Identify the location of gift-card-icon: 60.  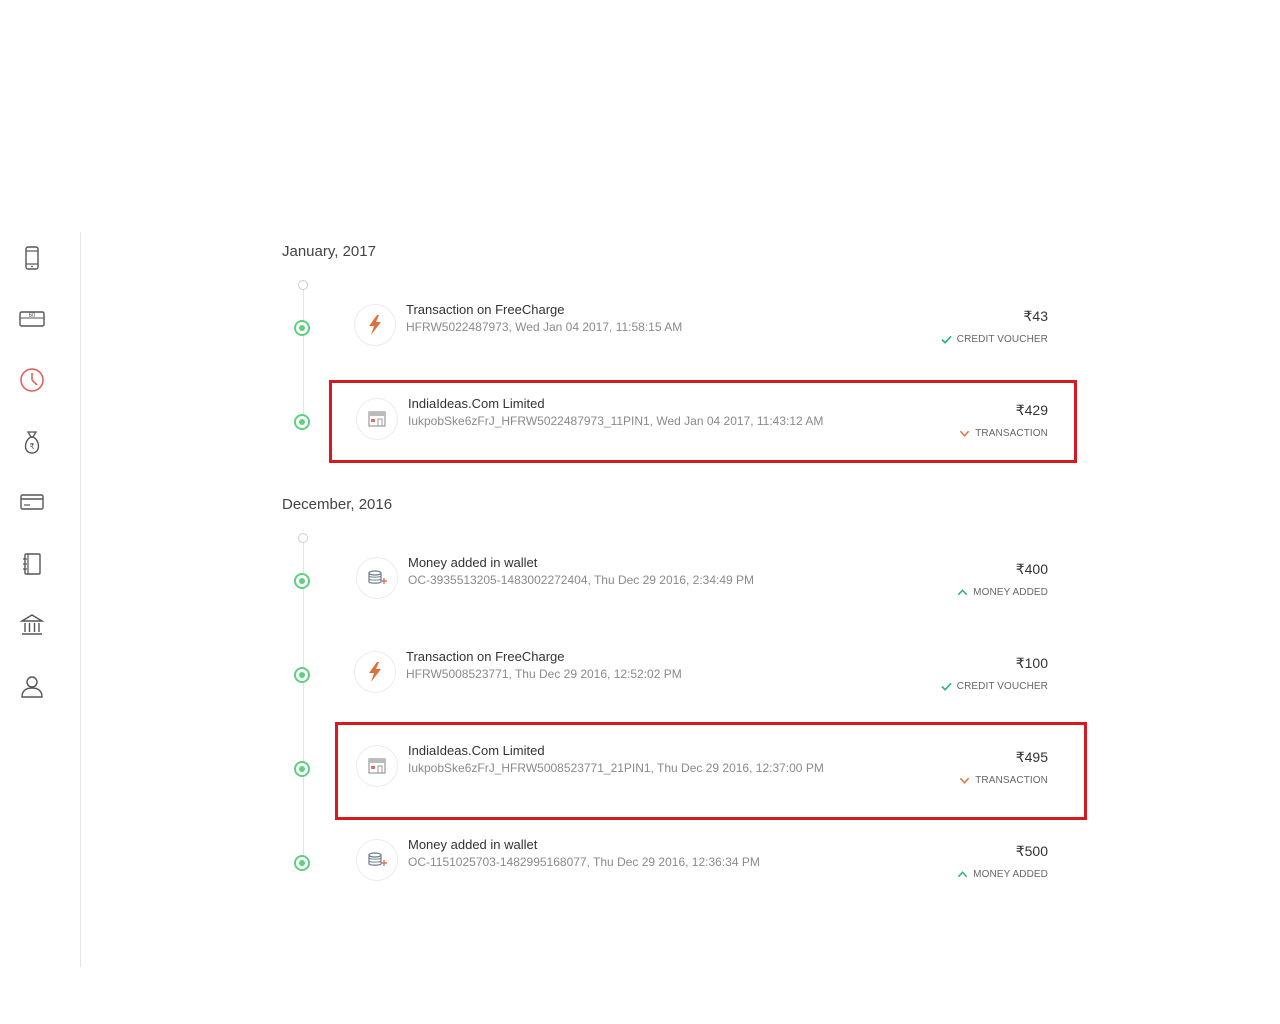
(32, 319).